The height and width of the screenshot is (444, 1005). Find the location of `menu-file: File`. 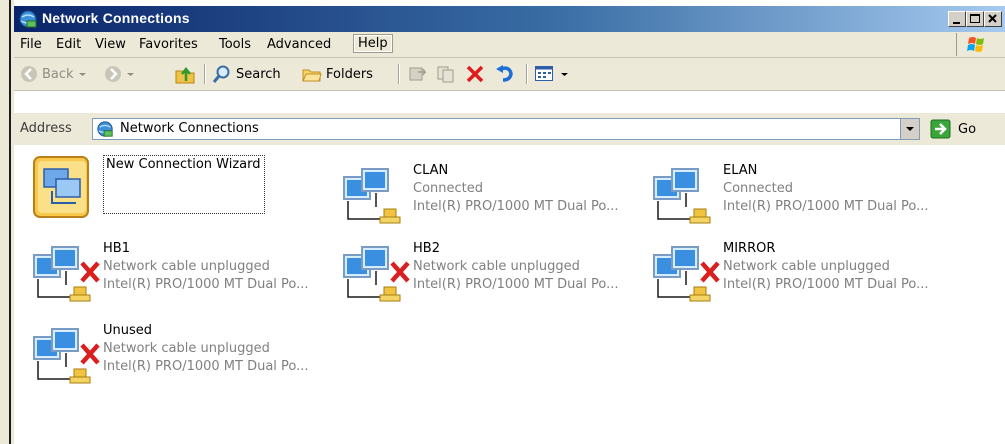

menu-file: File is located at coordinates (31, 44).